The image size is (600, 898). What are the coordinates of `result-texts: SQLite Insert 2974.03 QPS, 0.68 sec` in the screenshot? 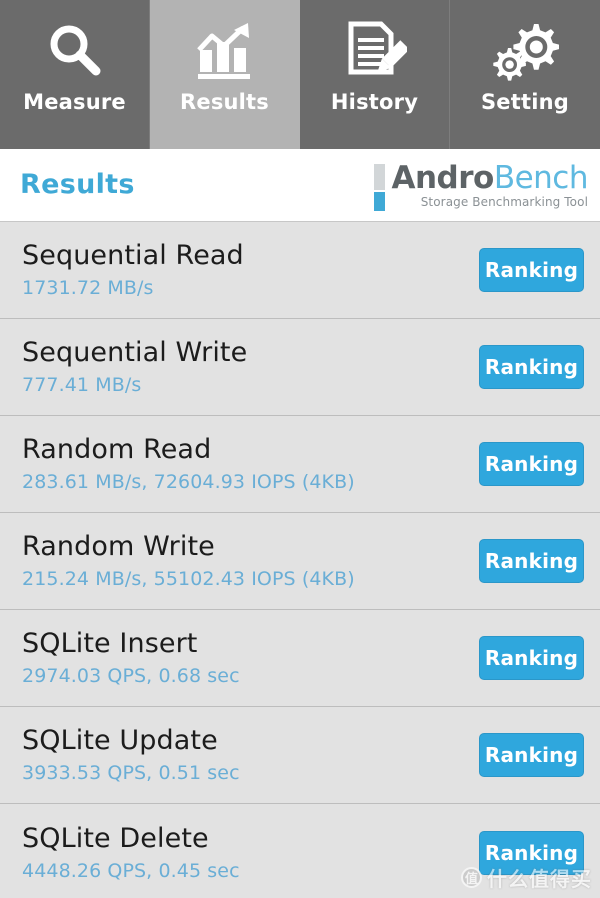 It's located at (250, 658).